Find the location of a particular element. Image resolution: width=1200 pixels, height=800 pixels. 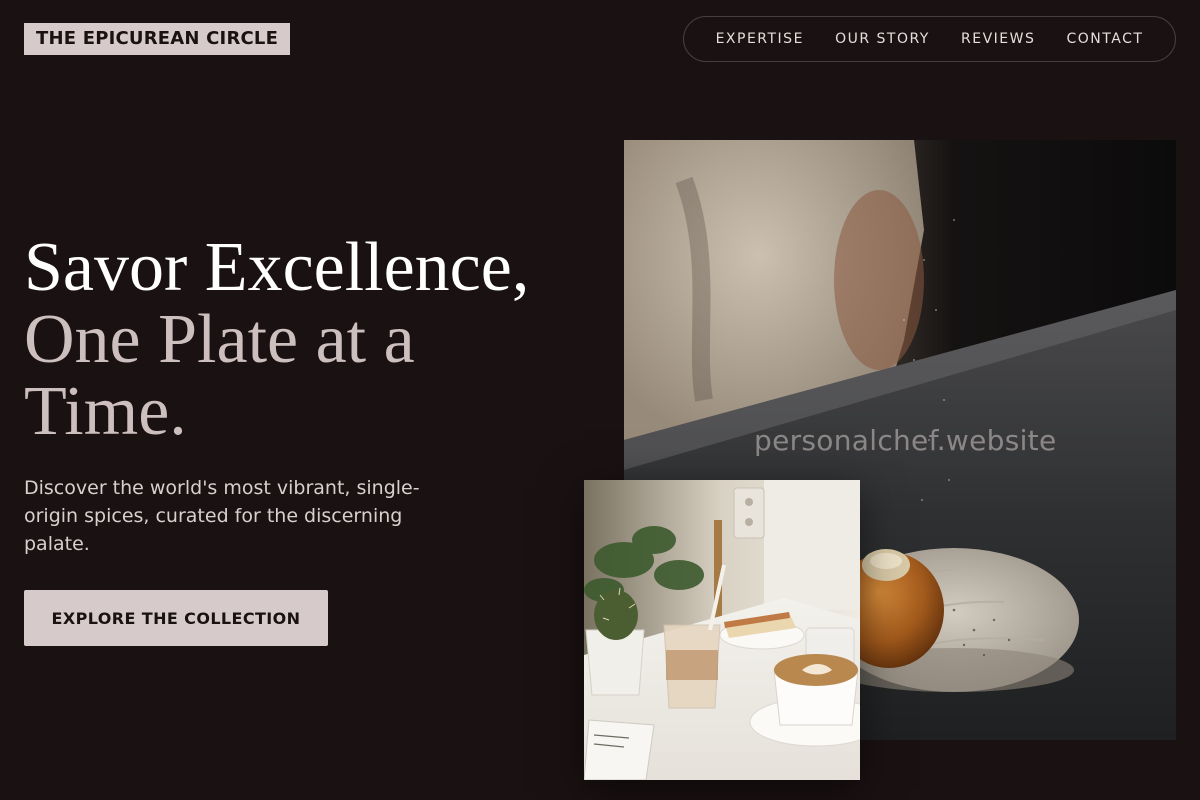

nav-link-expertise: EXPERTISE is located at coordinates (760, 39).